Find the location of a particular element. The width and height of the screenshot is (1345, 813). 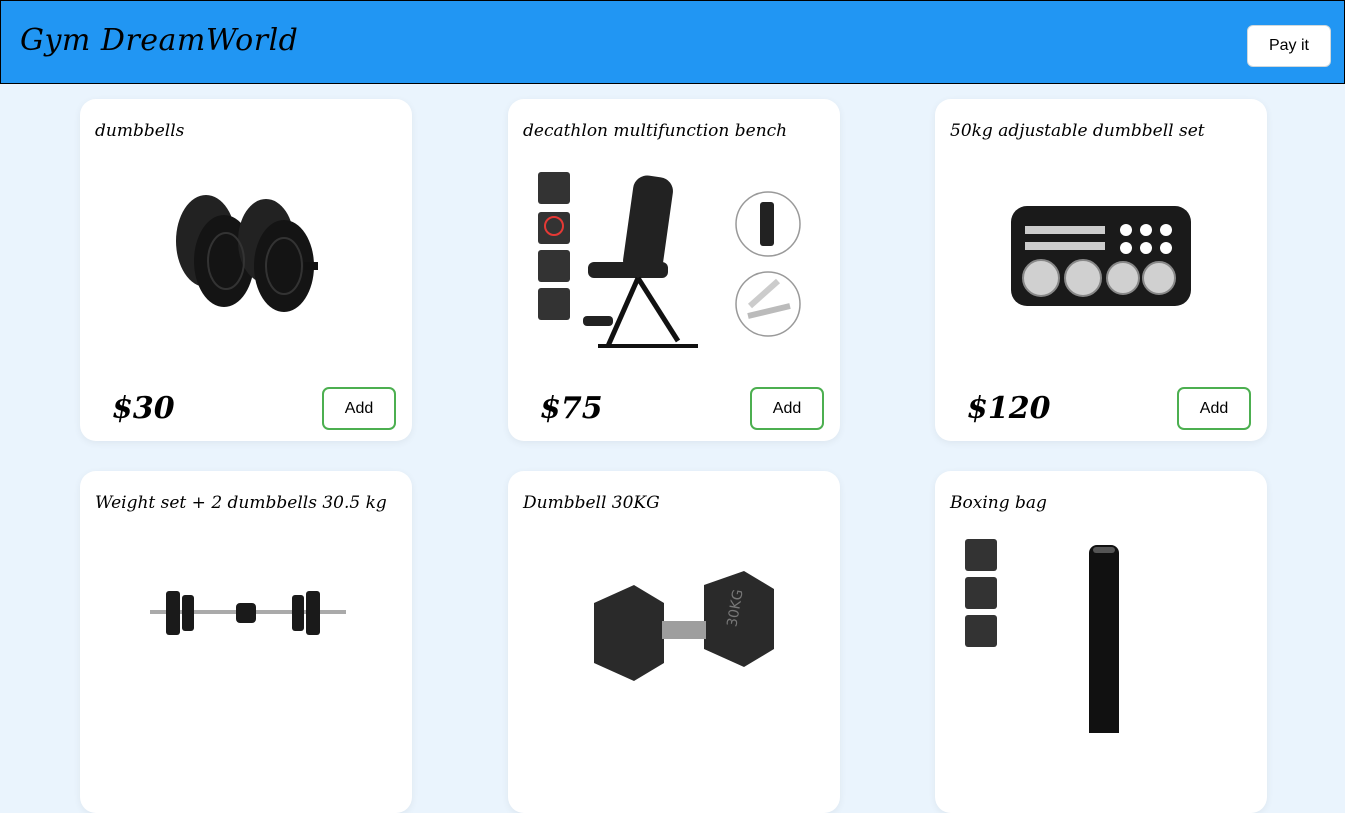

hex-dumbbell-image: 30KG is located at coordinates (674, 633).